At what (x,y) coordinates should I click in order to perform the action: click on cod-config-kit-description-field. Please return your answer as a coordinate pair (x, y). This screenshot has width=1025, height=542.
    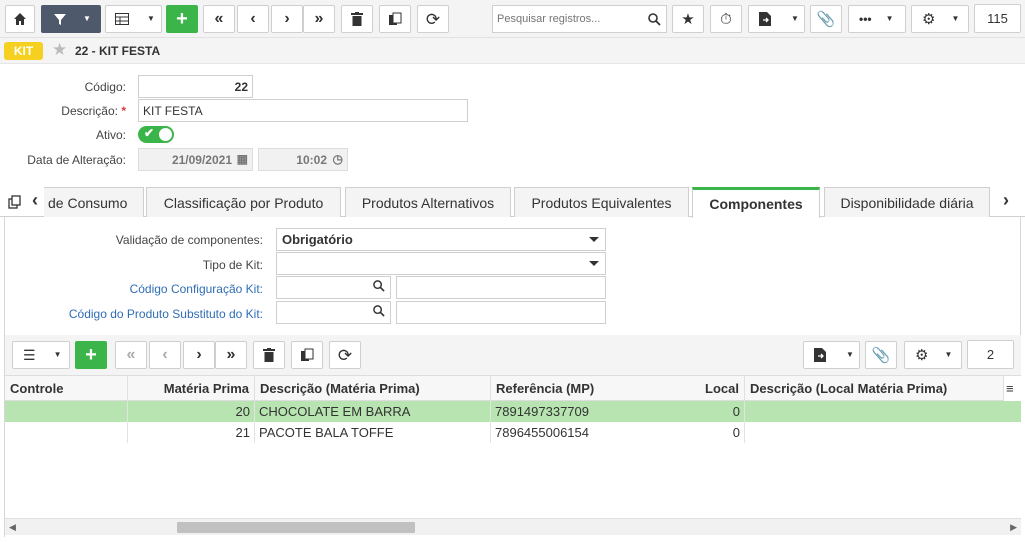
    Looking at the image, I should click on (501, 287).